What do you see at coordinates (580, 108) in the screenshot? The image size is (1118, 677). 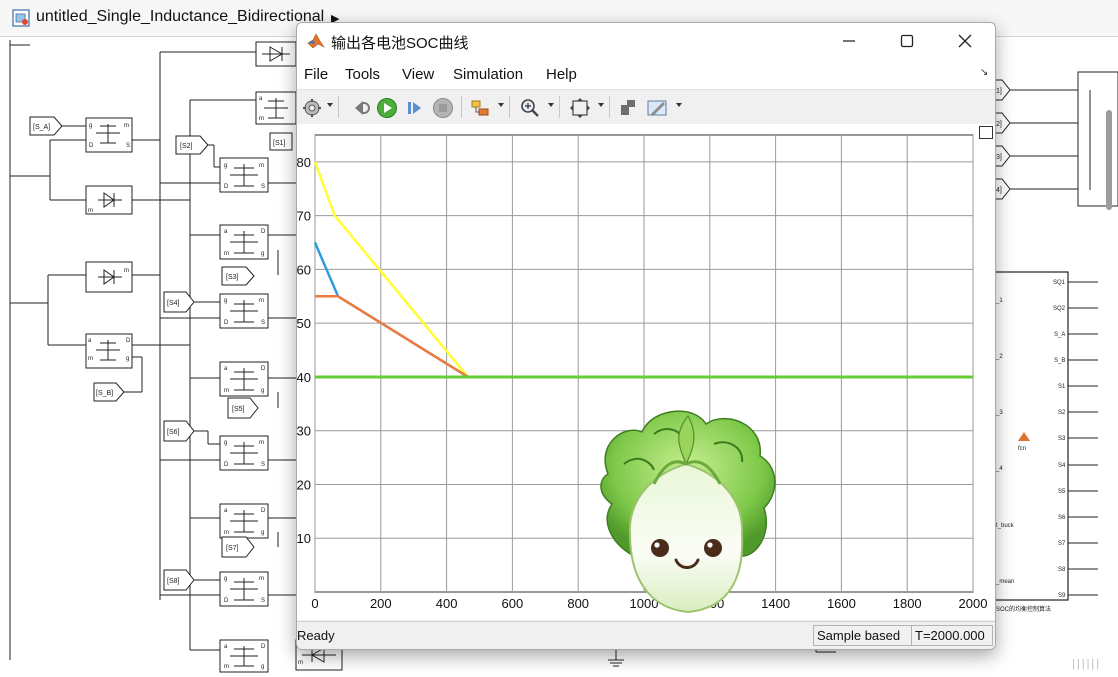 I see `fit-to-view-icon` at bounding box center [580, 108].